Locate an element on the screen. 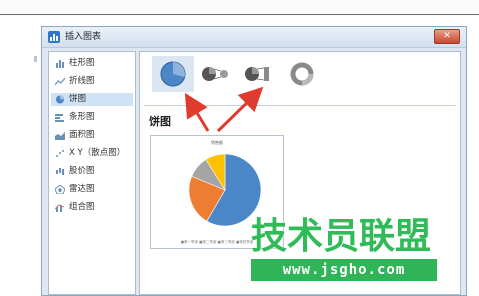  pie-of-pie-icon is located at coordinates (215, 74).